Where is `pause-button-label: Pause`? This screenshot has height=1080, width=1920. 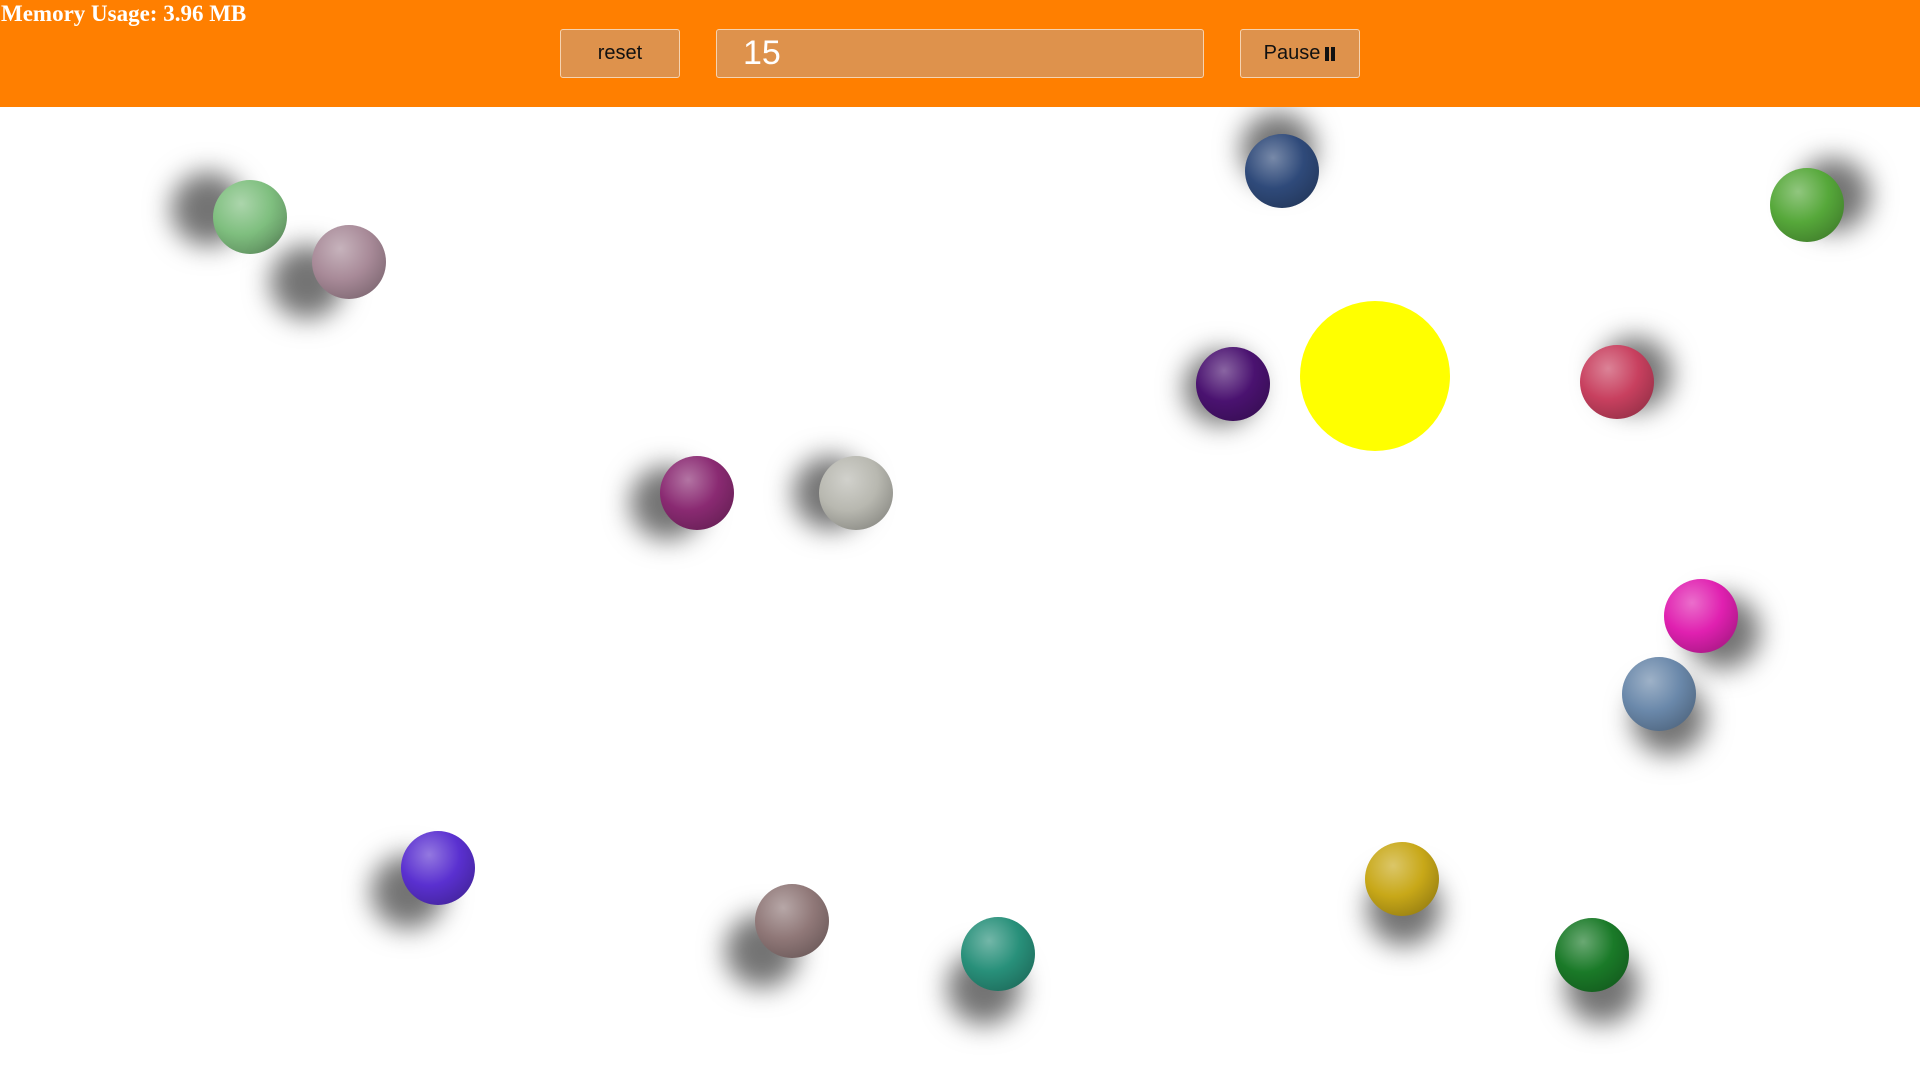
pause-button-label: Pause is located at coordinates (1292, 53).